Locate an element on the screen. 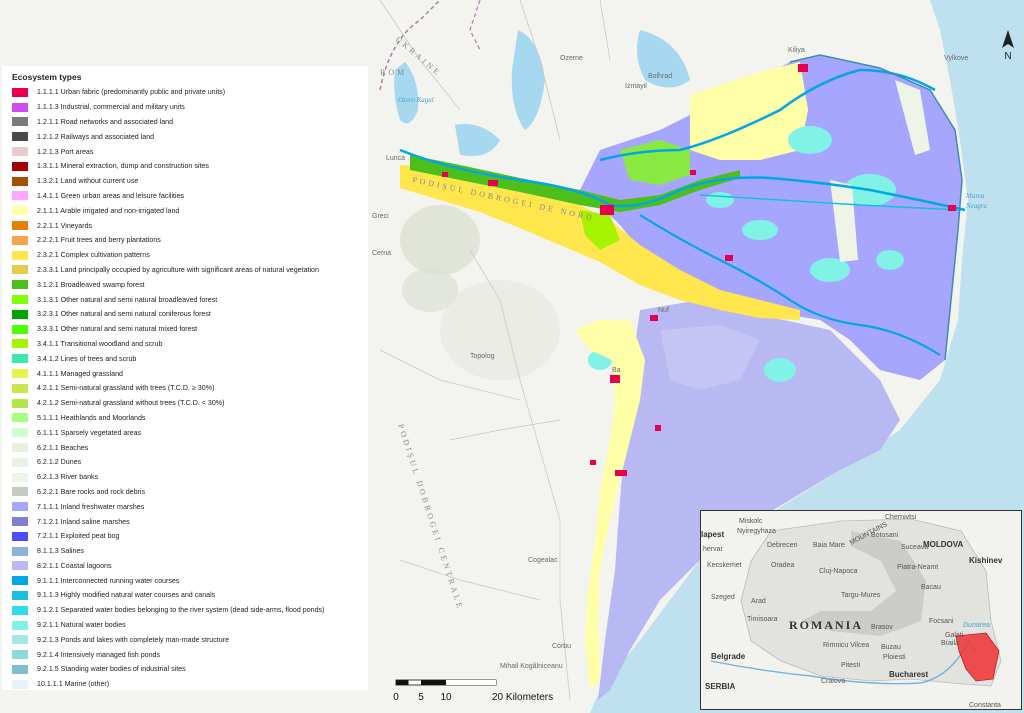 This screenshot has height=713, width=1024. place-bolhrad: Bolhrad is located at coordinates (660, 76).